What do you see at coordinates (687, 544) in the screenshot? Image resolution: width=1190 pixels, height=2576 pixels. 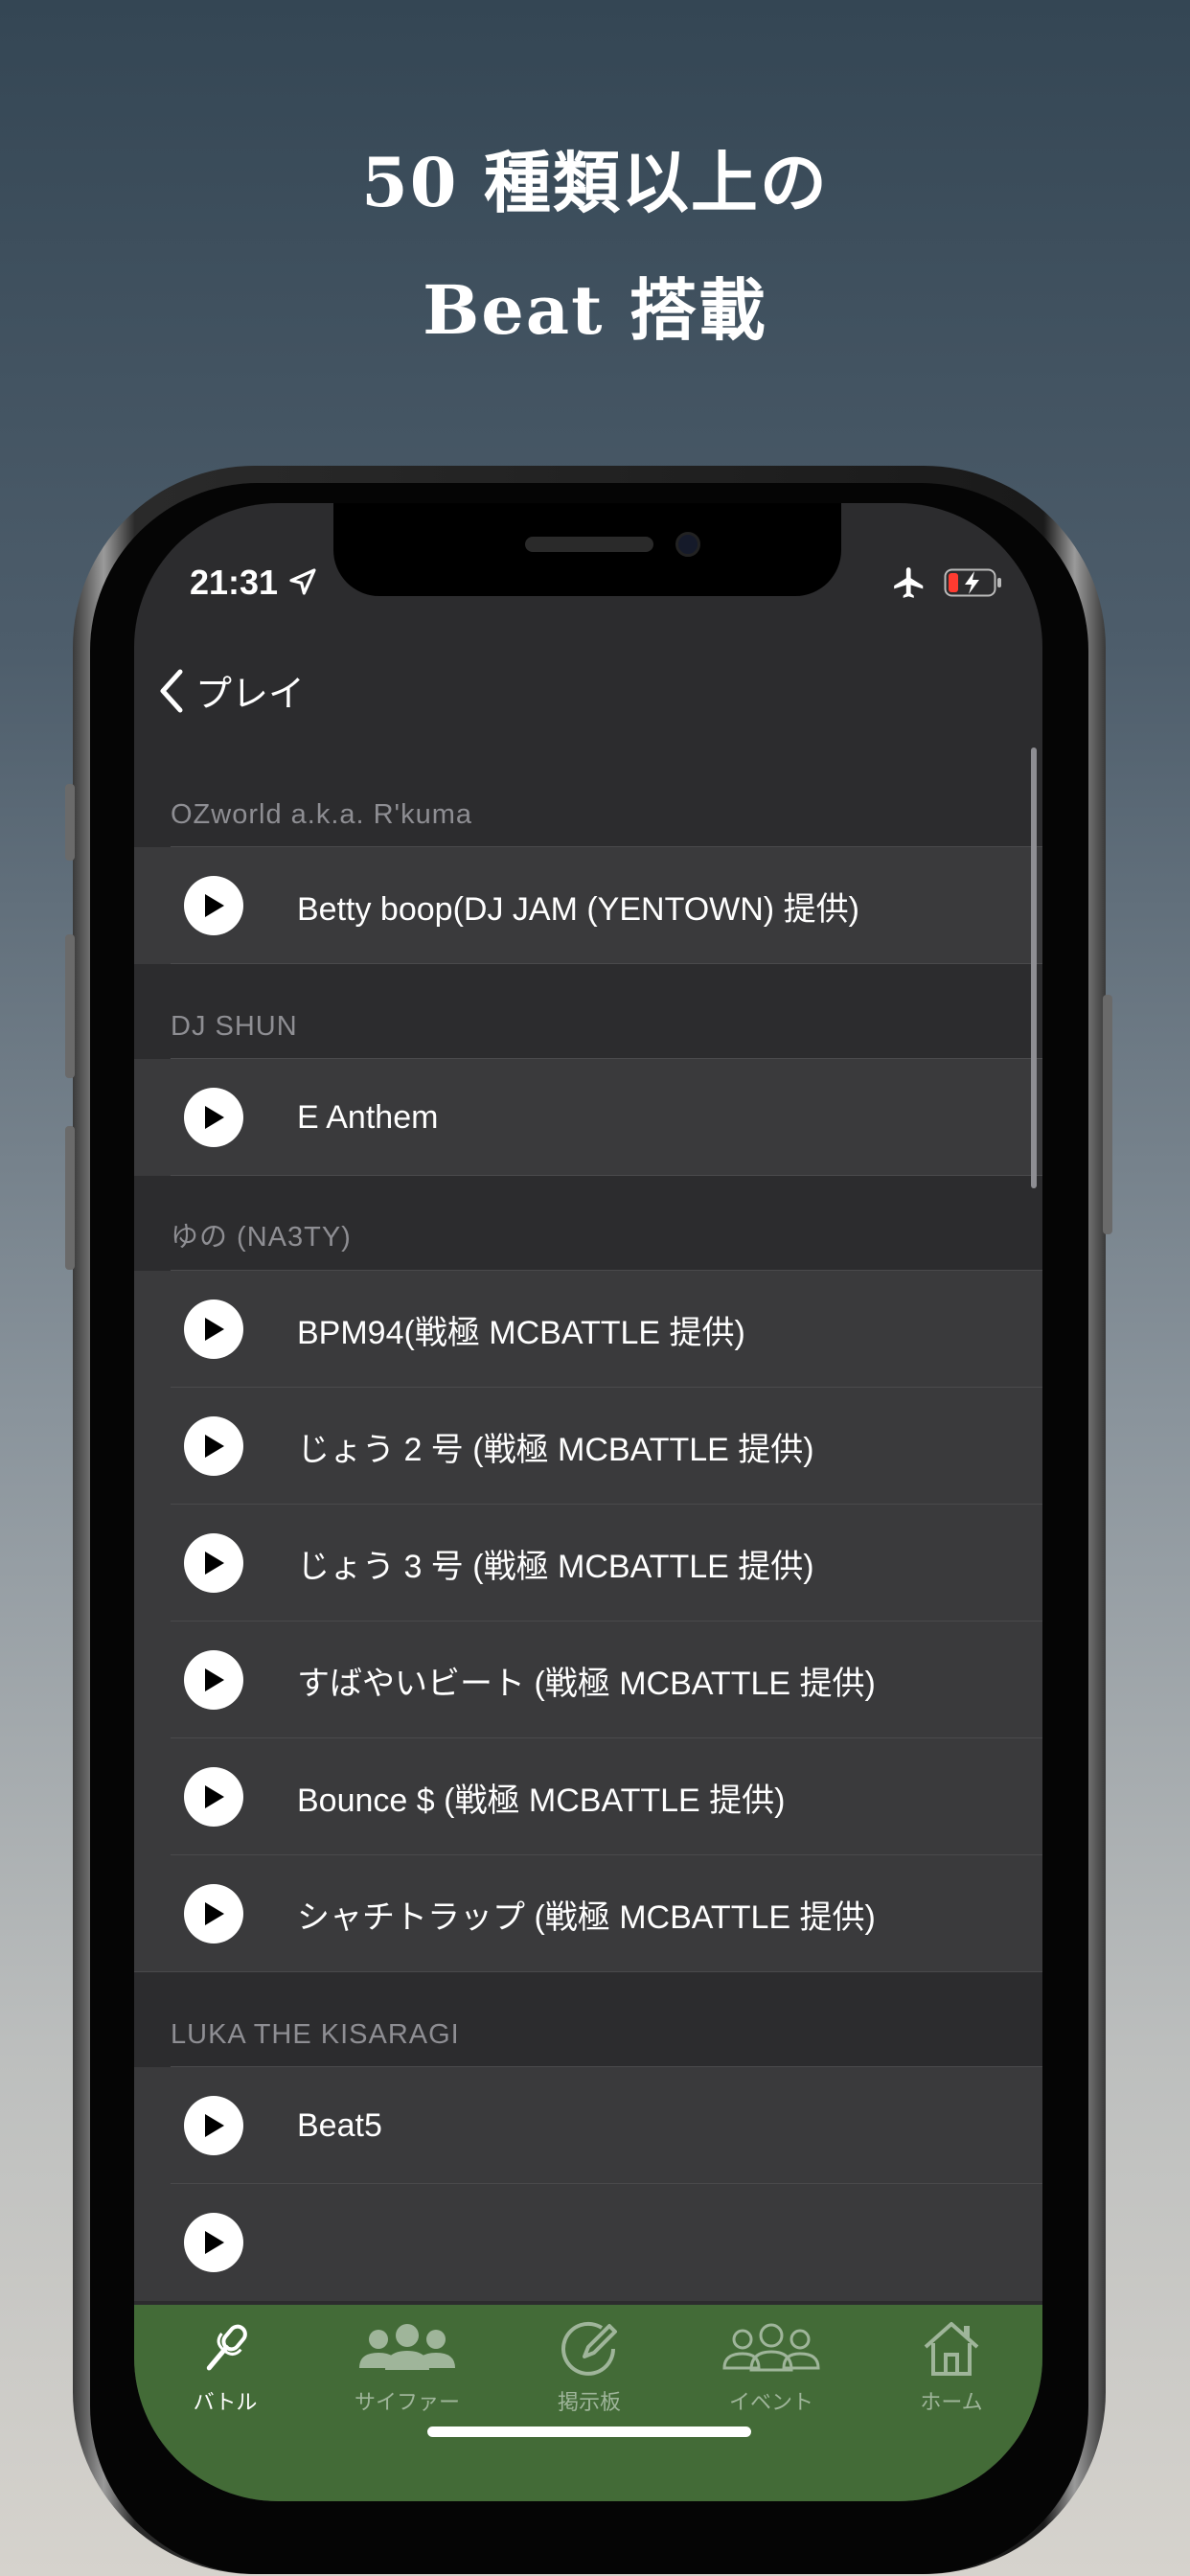 I see `front-camera` at bounding box center [687, 544].